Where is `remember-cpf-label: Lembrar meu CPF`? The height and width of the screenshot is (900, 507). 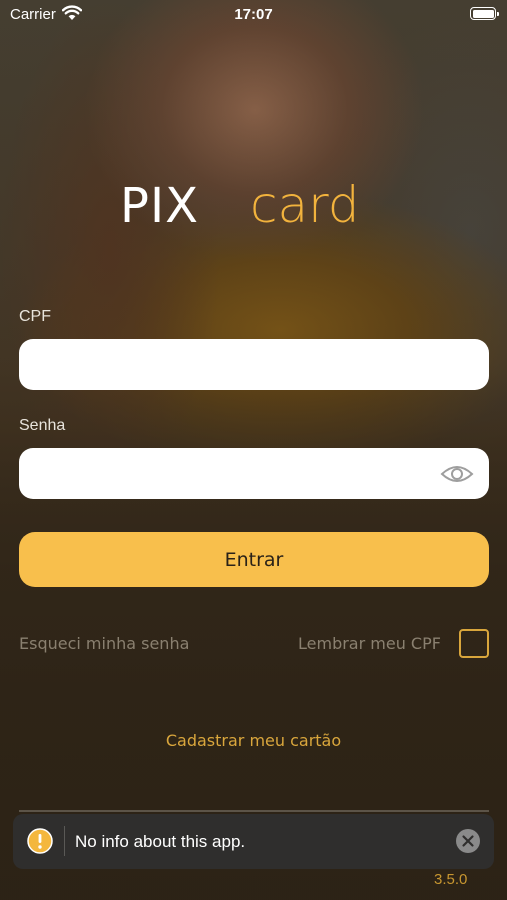 remember-cpf-label: Lembrar meu CPF is located at coordinates (369, 643).